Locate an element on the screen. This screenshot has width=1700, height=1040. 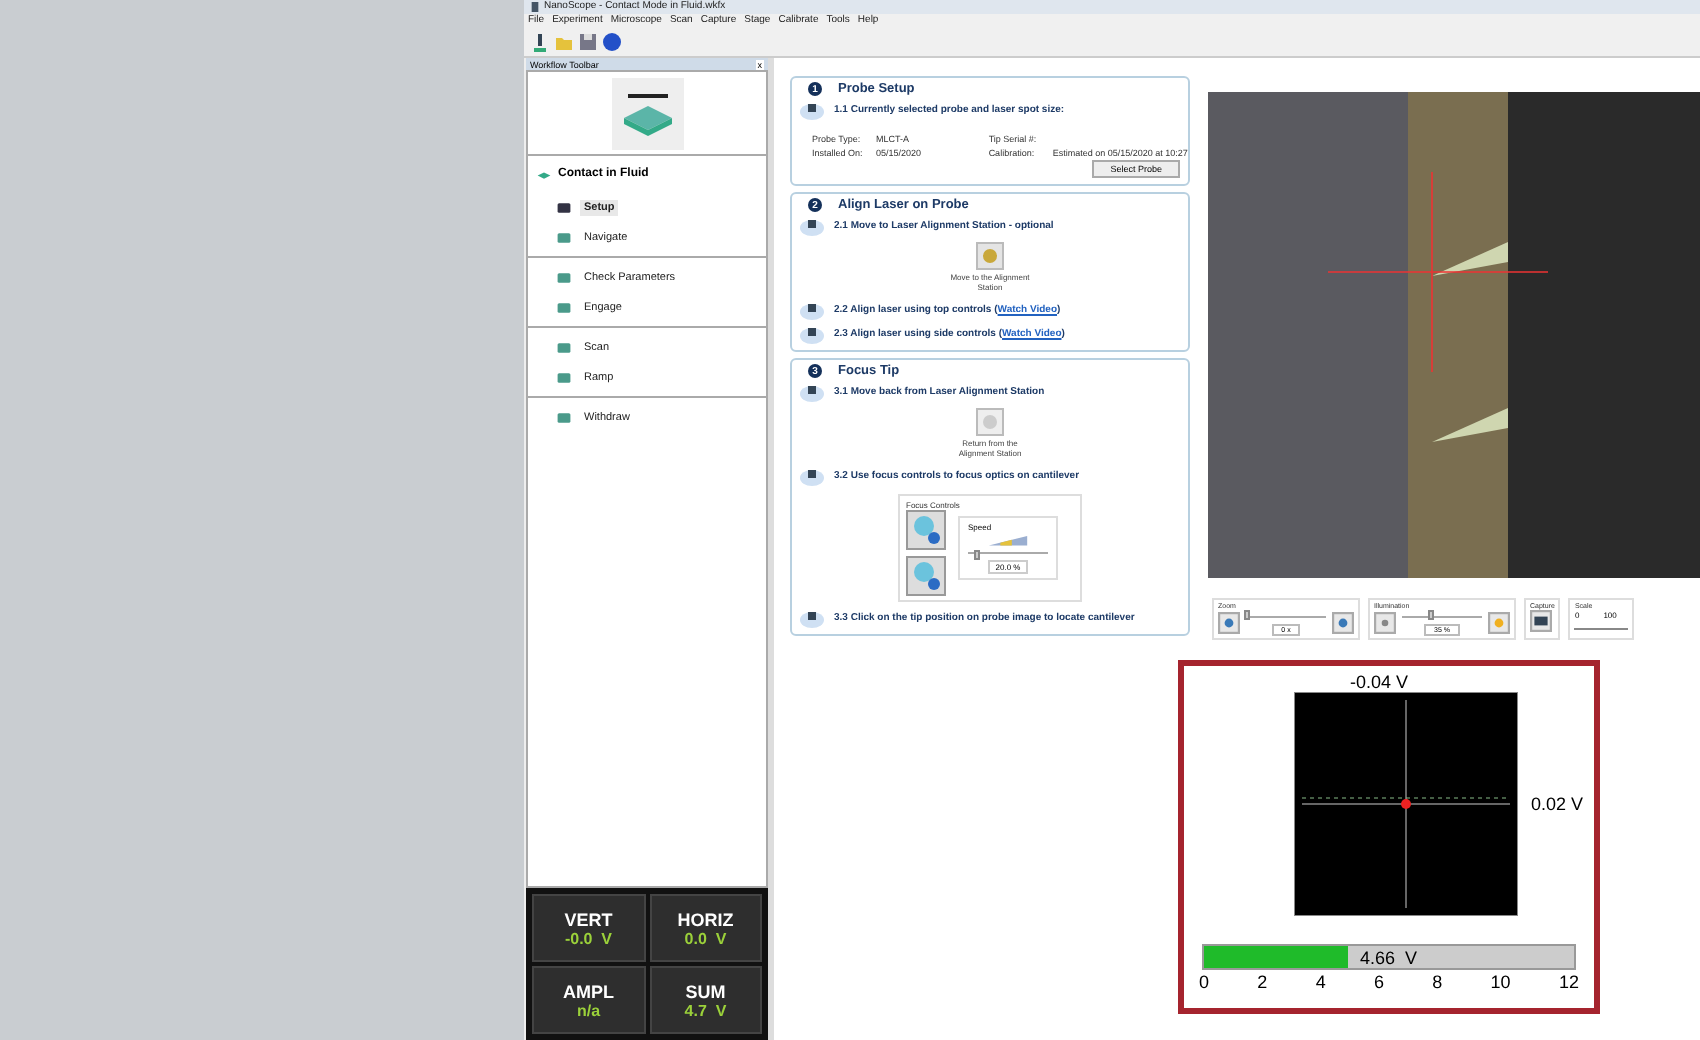
zoom-out-icon is located at coordinates (1229, 623).